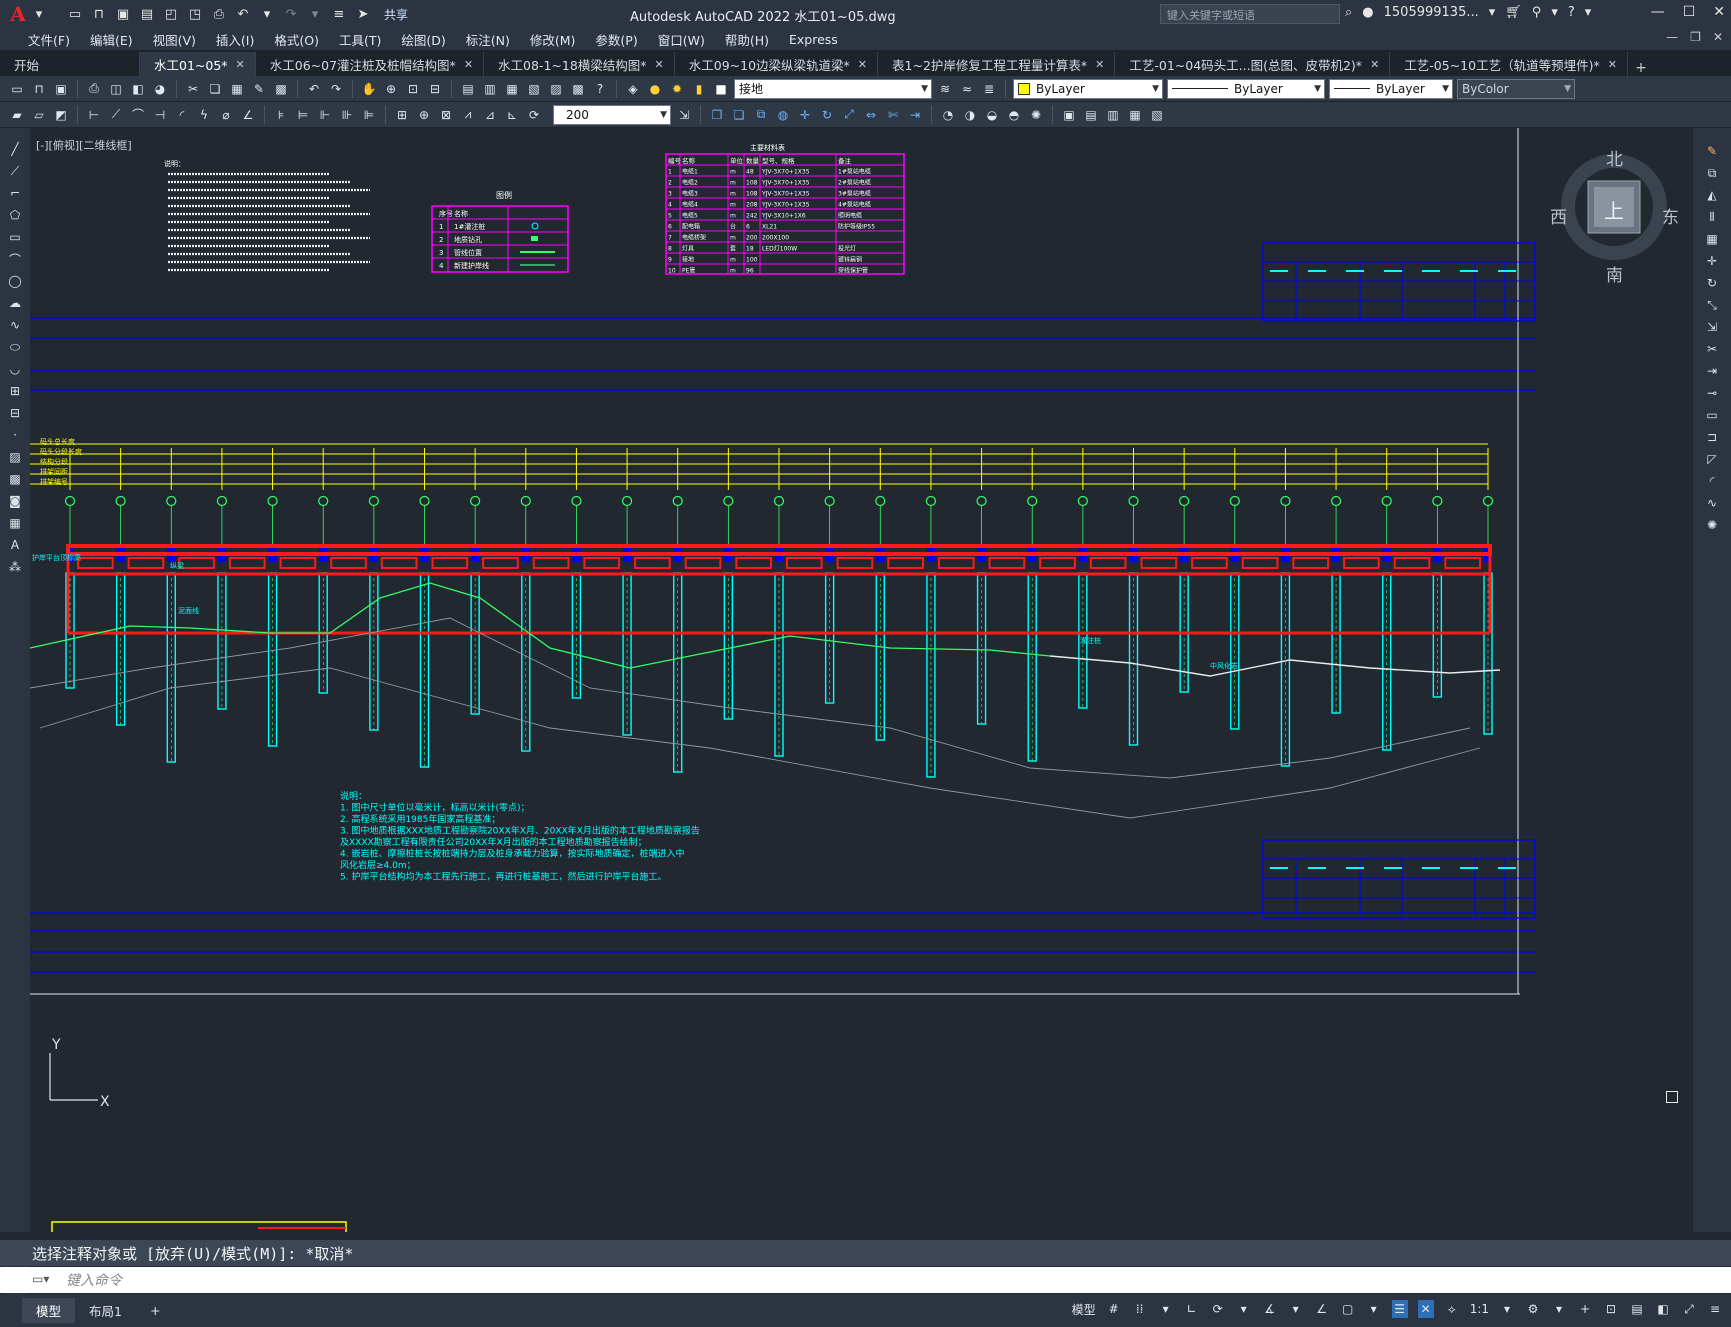 Image resolution: width=1731 pixels, height=1327 pixels. I want to click on pan-icon: ✋, so click(369, 89).